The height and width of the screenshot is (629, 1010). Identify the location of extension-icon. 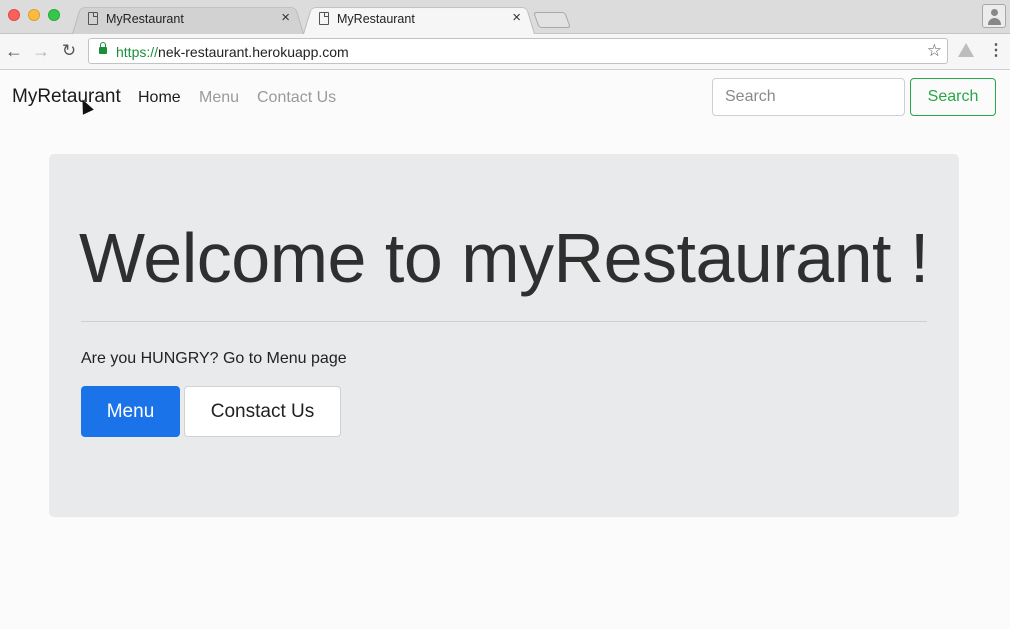
(966, 50).